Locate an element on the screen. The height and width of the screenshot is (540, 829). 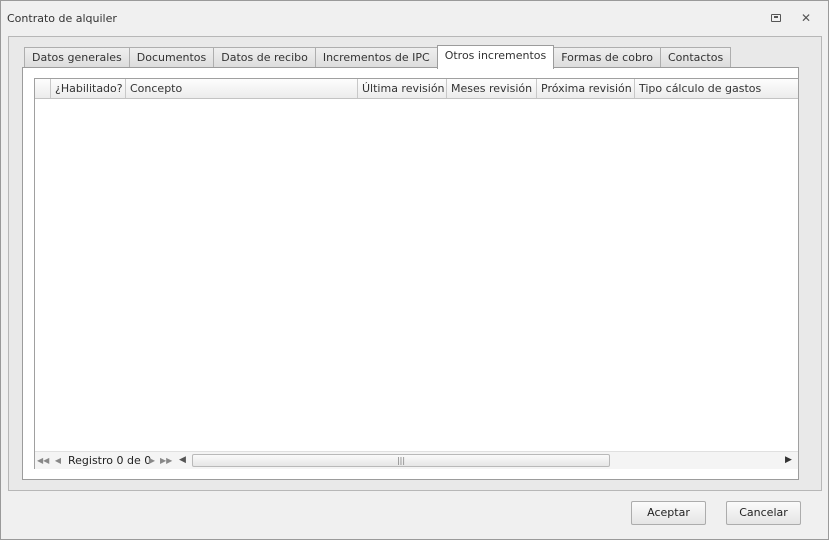
column-header-concepto: Concepto is located at coordinates (242, 88).